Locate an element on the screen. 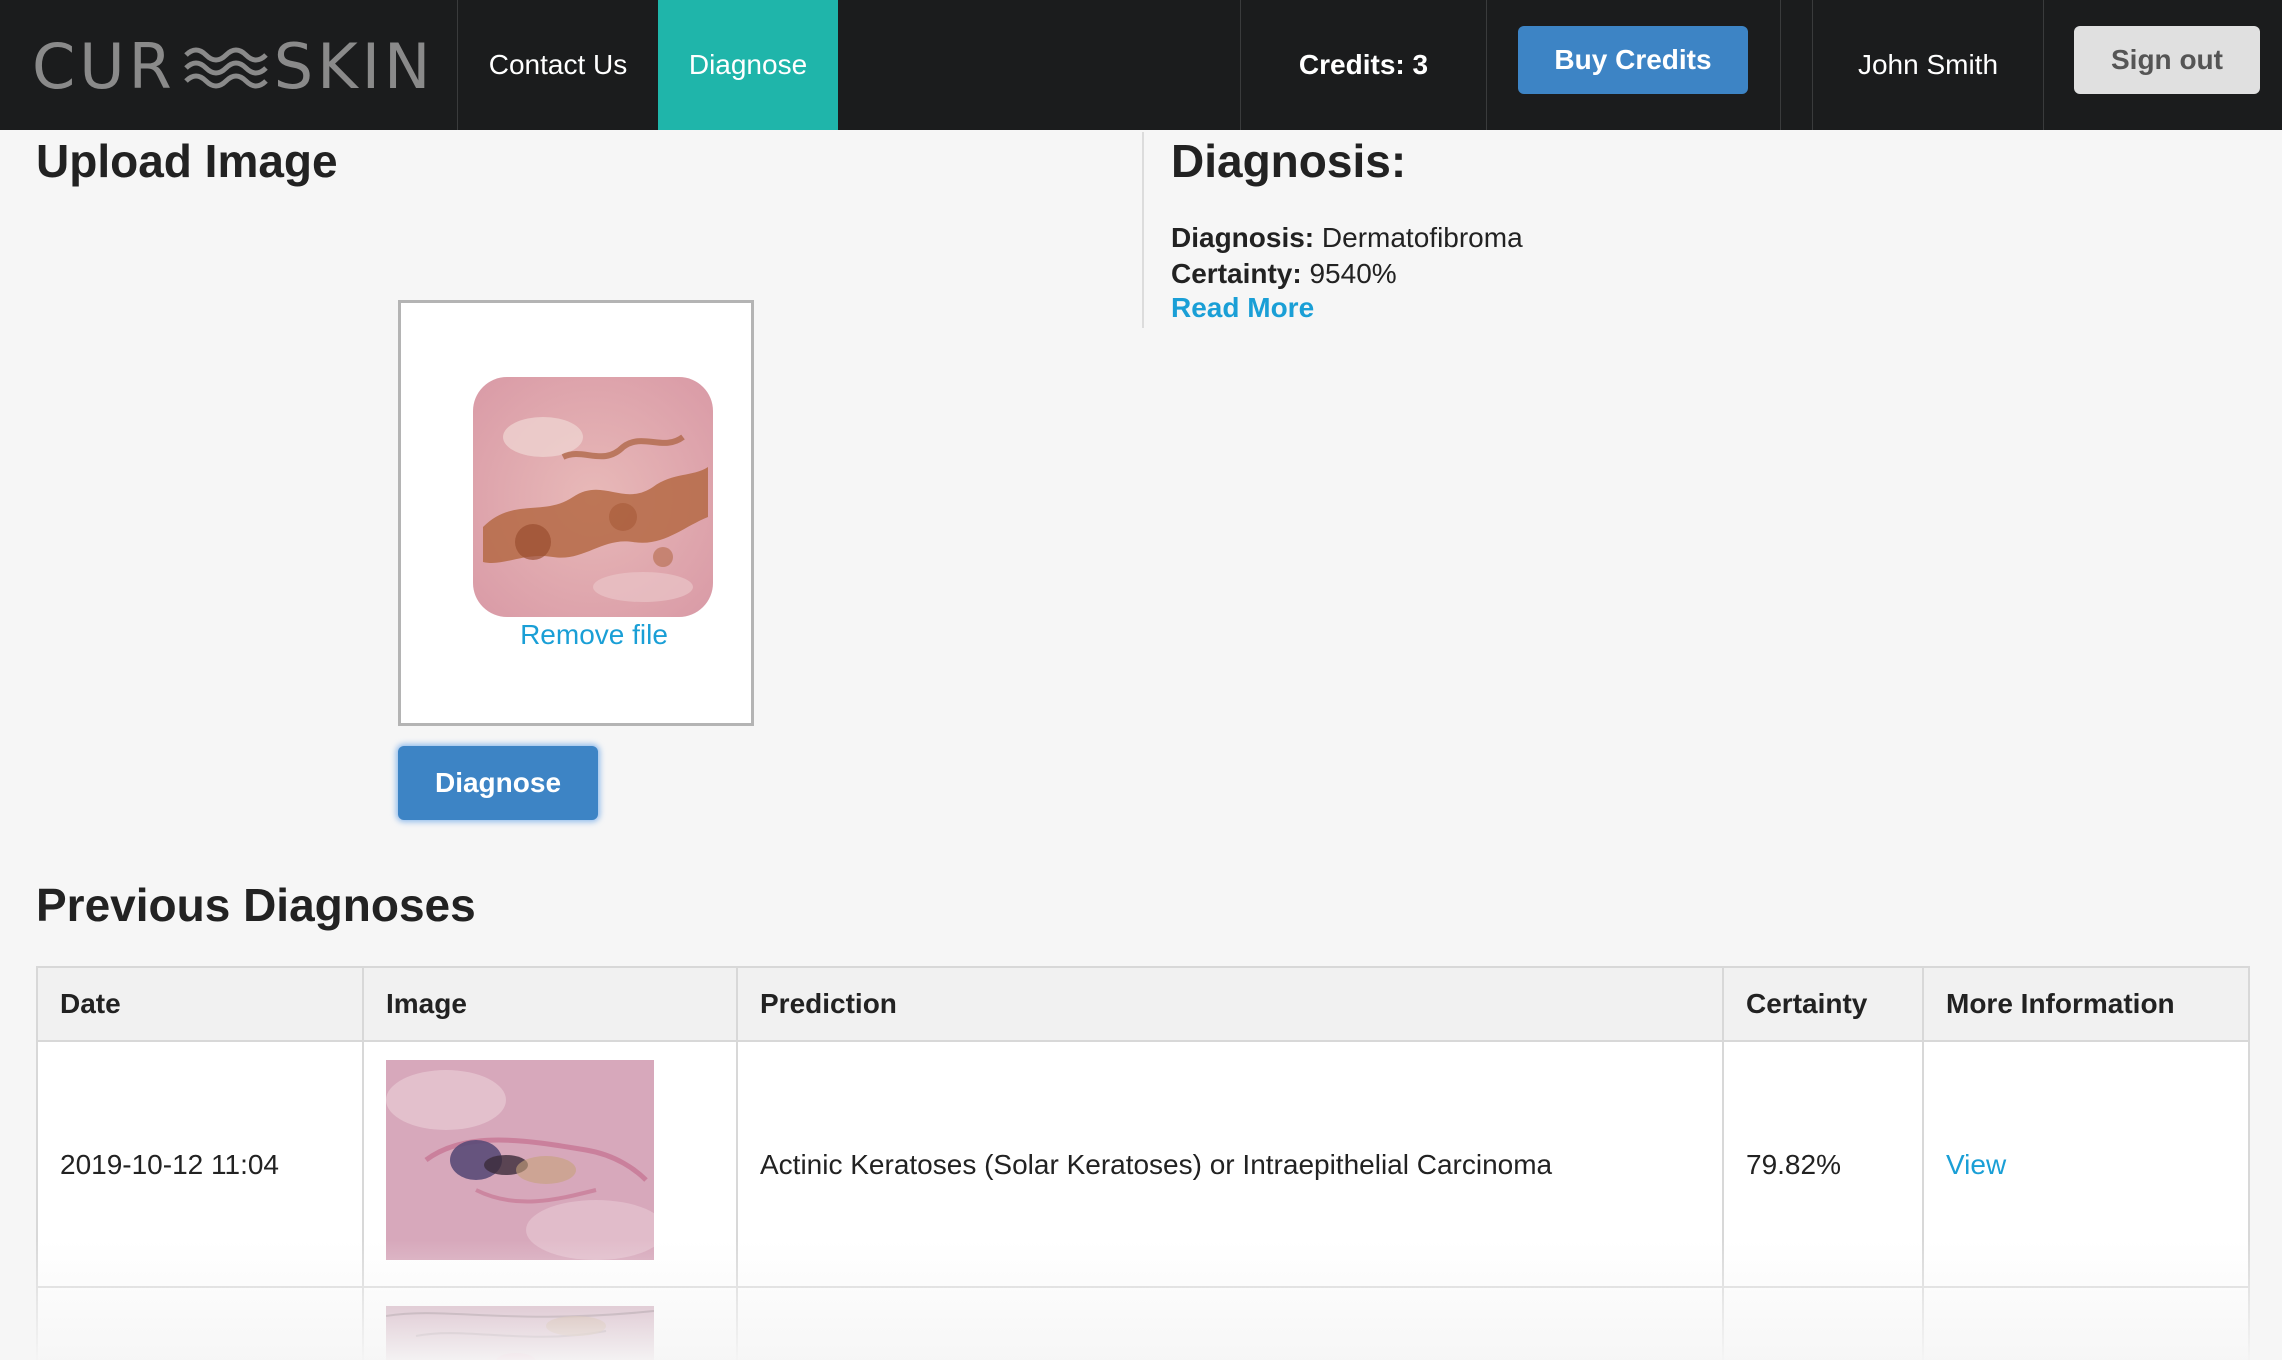  view-link: View is located at coordinates (1976, 1165).